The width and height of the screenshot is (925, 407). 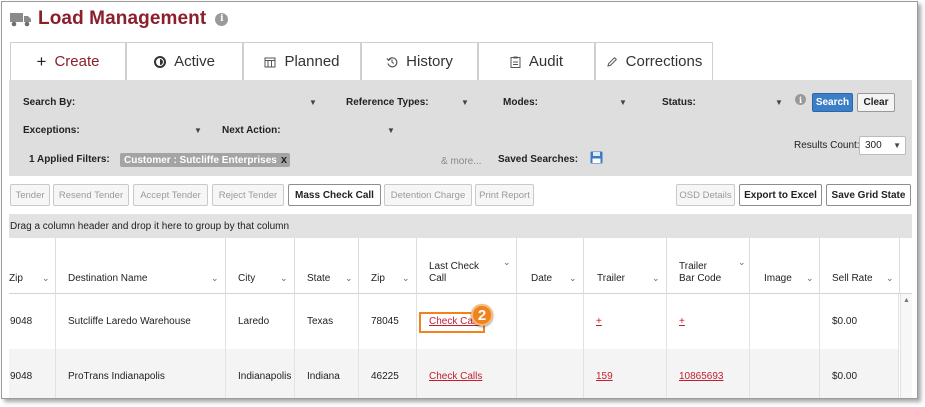 What do you see at coordinates (327, 321) in the screenshot?
I see `cell-state: Texas` at bounding box center [327, 321].